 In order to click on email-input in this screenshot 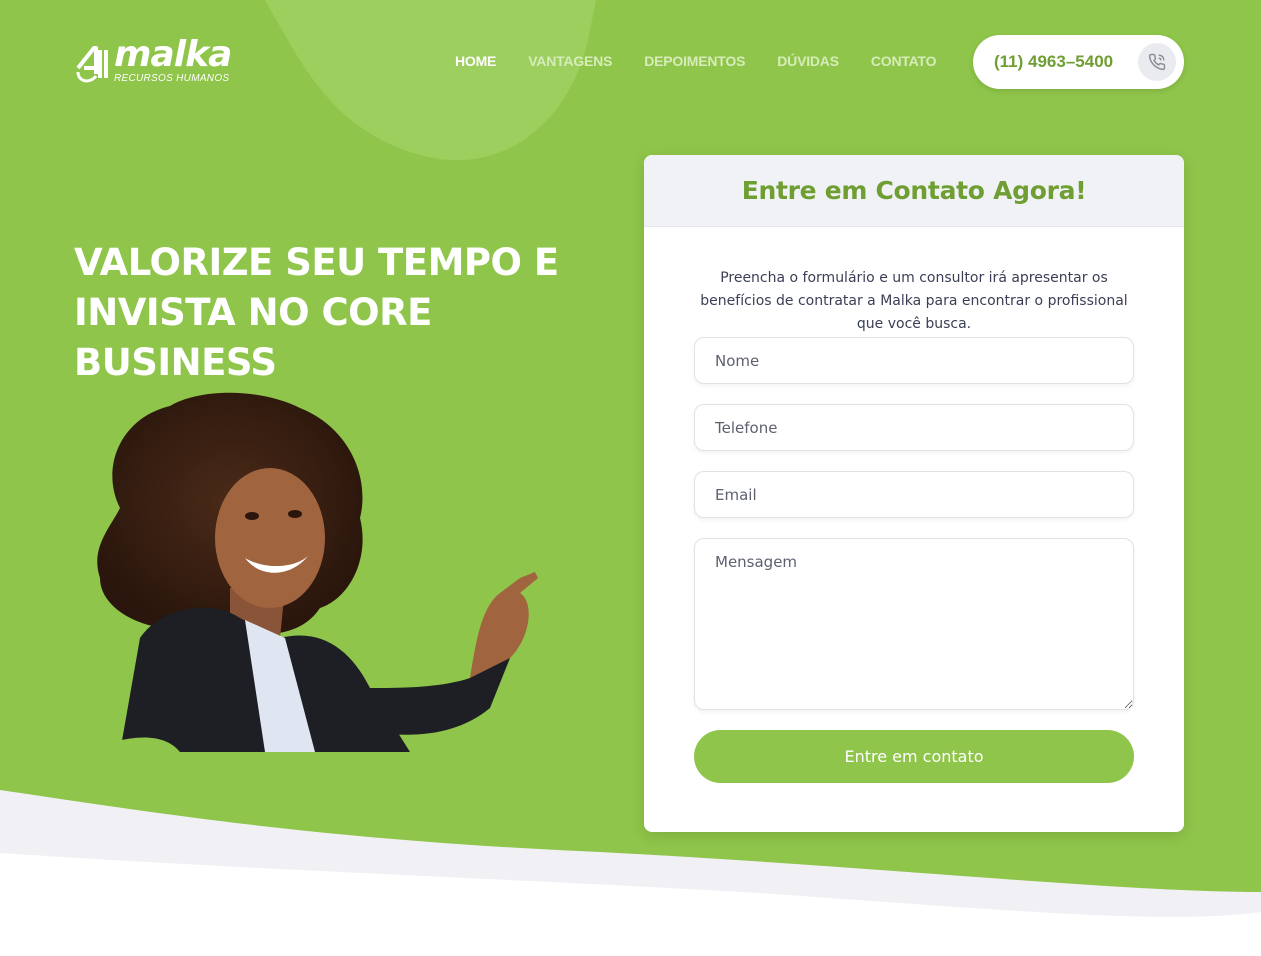, I will do `click(914, 494)`.